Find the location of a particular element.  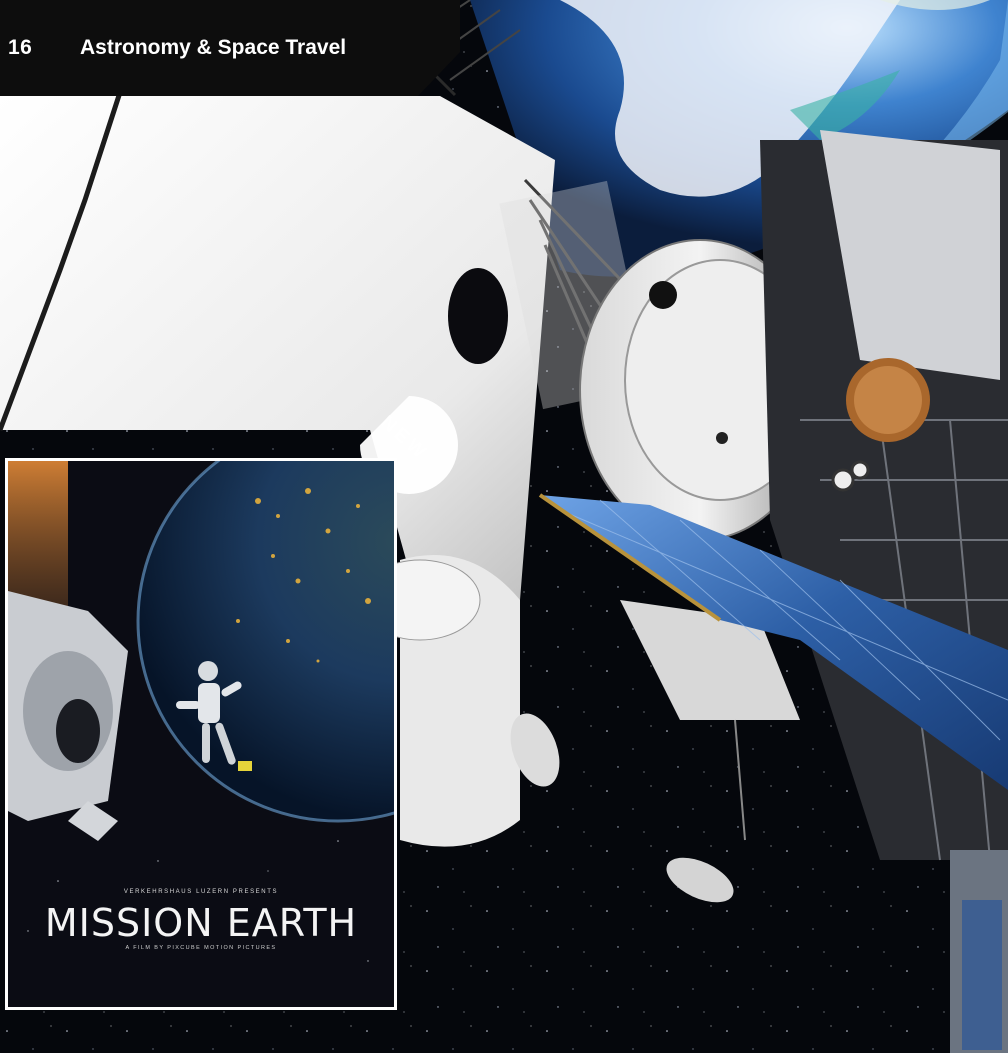

poster-presents-line: VERKEHRSHAUS LUZERN PRESENTS is located at coordinates (201, 892).